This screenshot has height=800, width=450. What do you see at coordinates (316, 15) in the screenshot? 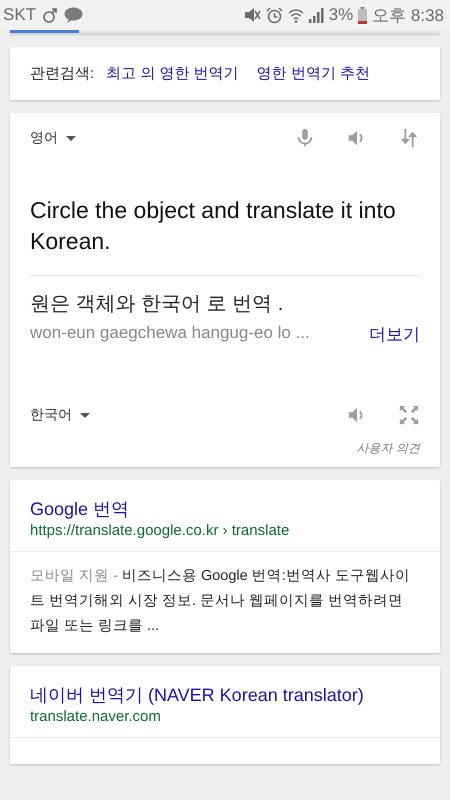
I see `signal-icon` at bounding box center [316, 15].